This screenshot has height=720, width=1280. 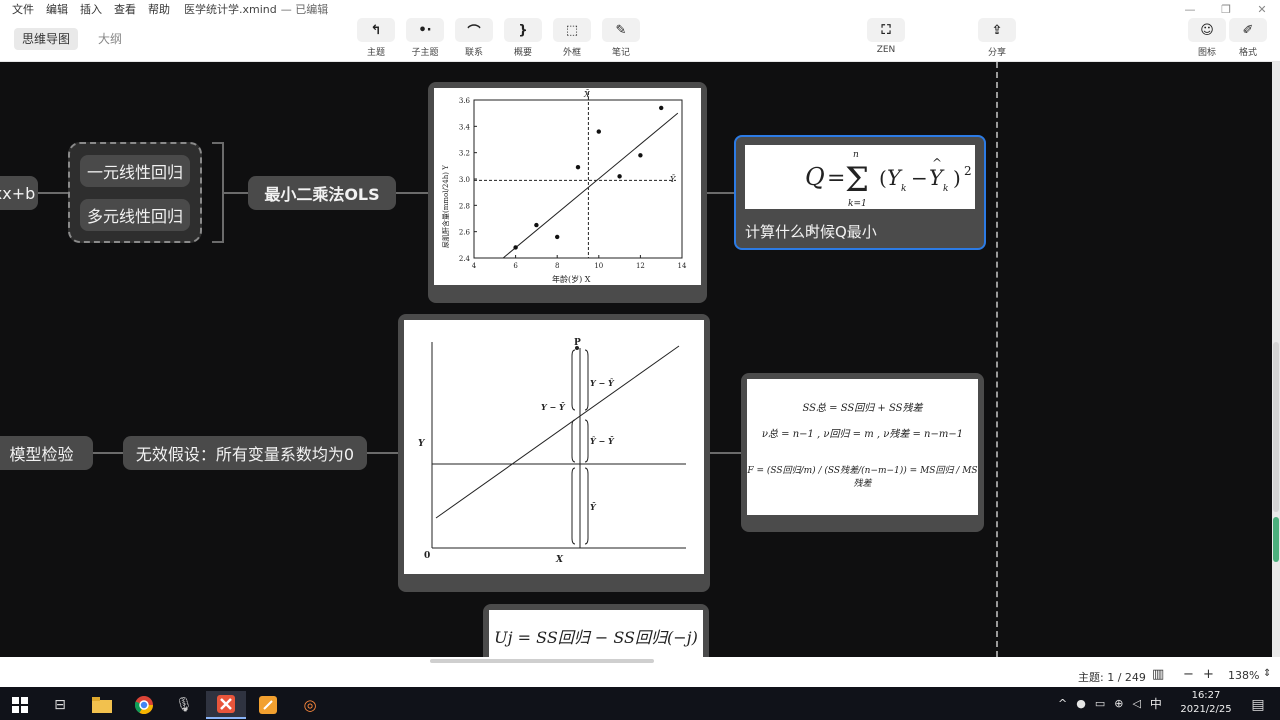 I want to click on x-tick-label: 8, so click(x=557, y=266).